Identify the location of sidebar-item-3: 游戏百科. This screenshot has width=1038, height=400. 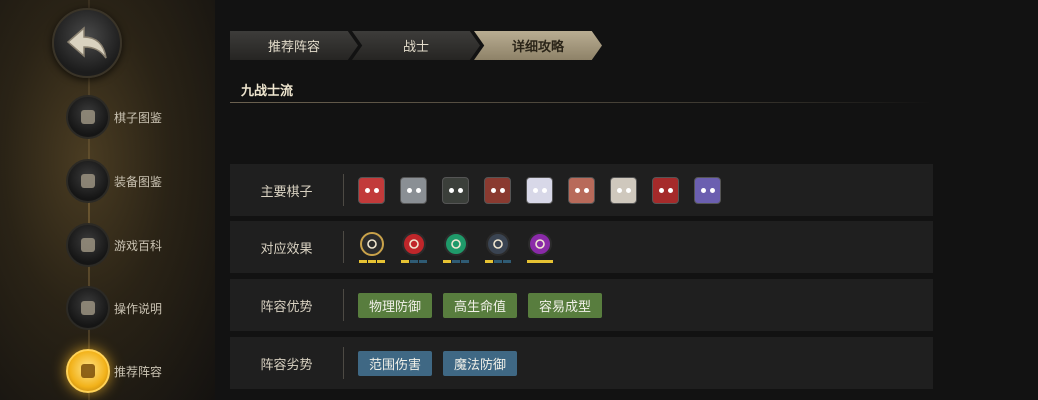
(114, 245).